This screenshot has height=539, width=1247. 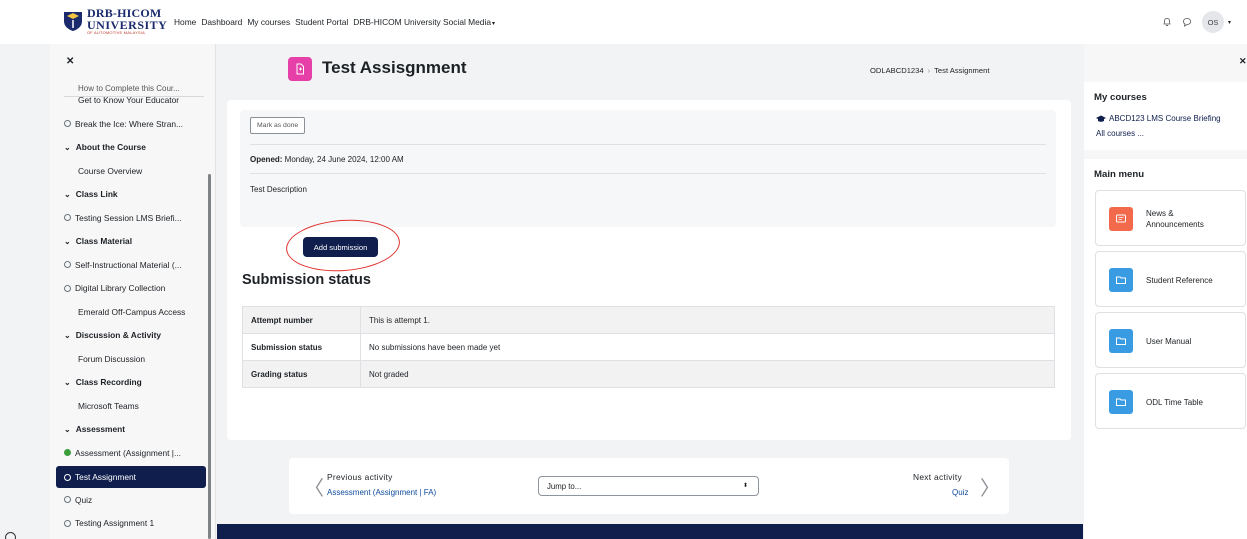 What do you see at coordinates (1179, 280) in the screenshot?
I see `menu-item-label: Student Reference` at bounding box center [1179, 280].